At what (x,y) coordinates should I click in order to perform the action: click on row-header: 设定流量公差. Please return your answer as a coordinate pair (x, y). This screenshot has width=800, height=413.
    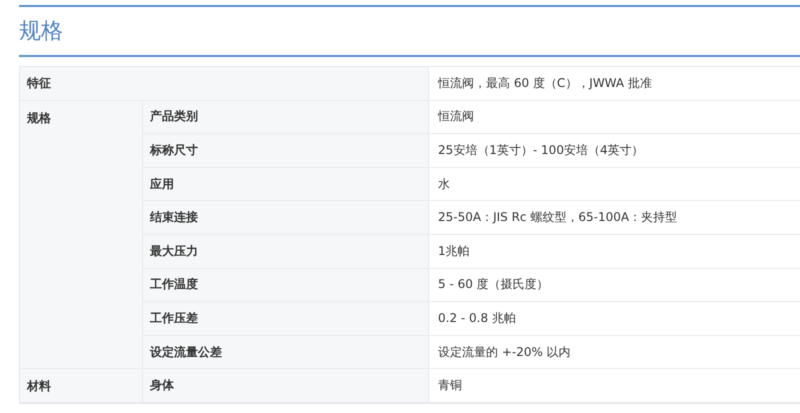
    Looking at the image, I should click on (286, 353).